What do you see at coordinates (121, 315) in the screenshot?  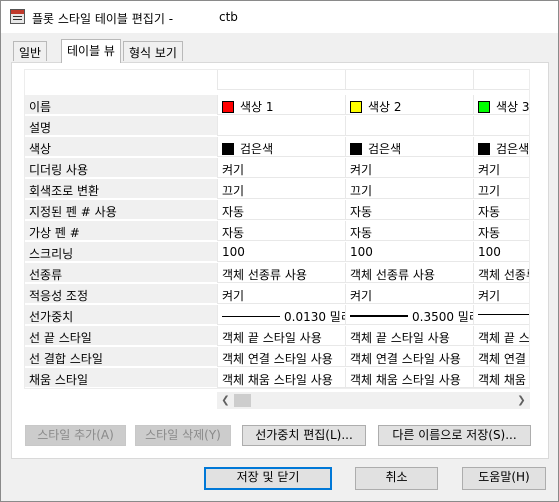 I see `row-label-lineweight: 선가중치` at bounding box center [121, 315].